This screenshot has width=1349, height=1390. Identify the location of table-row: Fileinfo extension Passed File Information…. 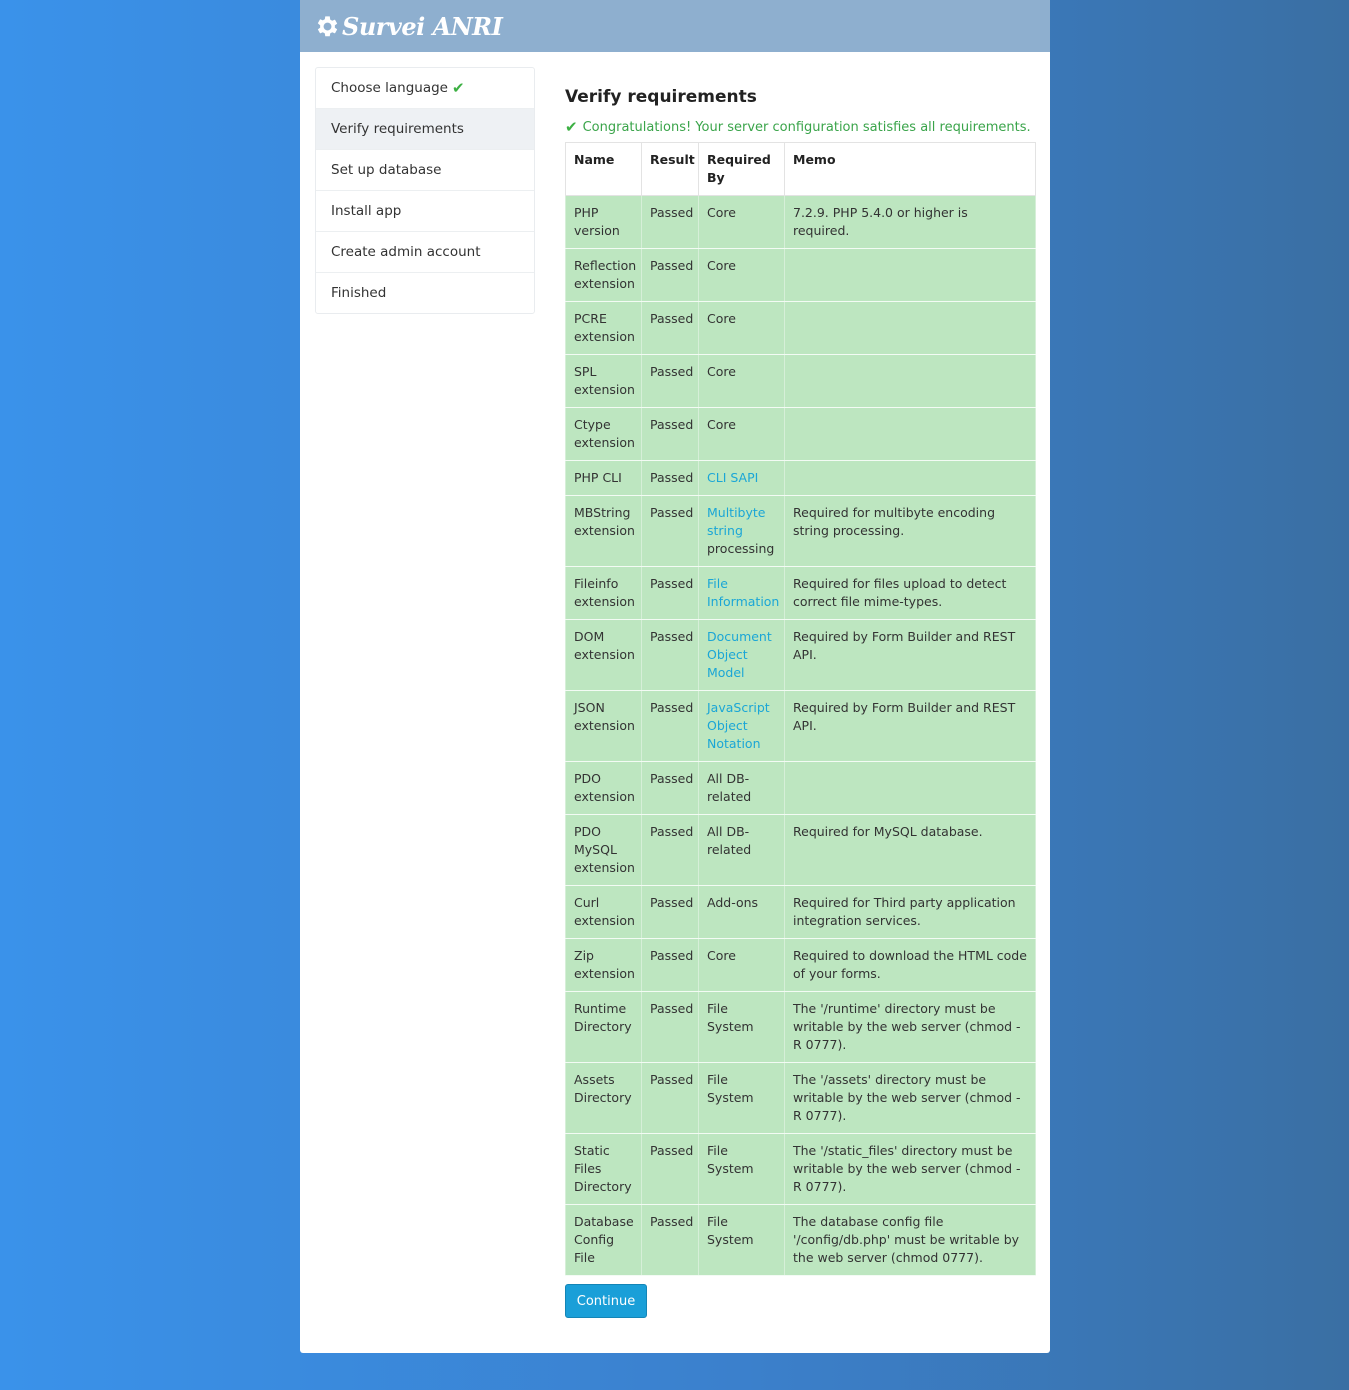
(800, 593).